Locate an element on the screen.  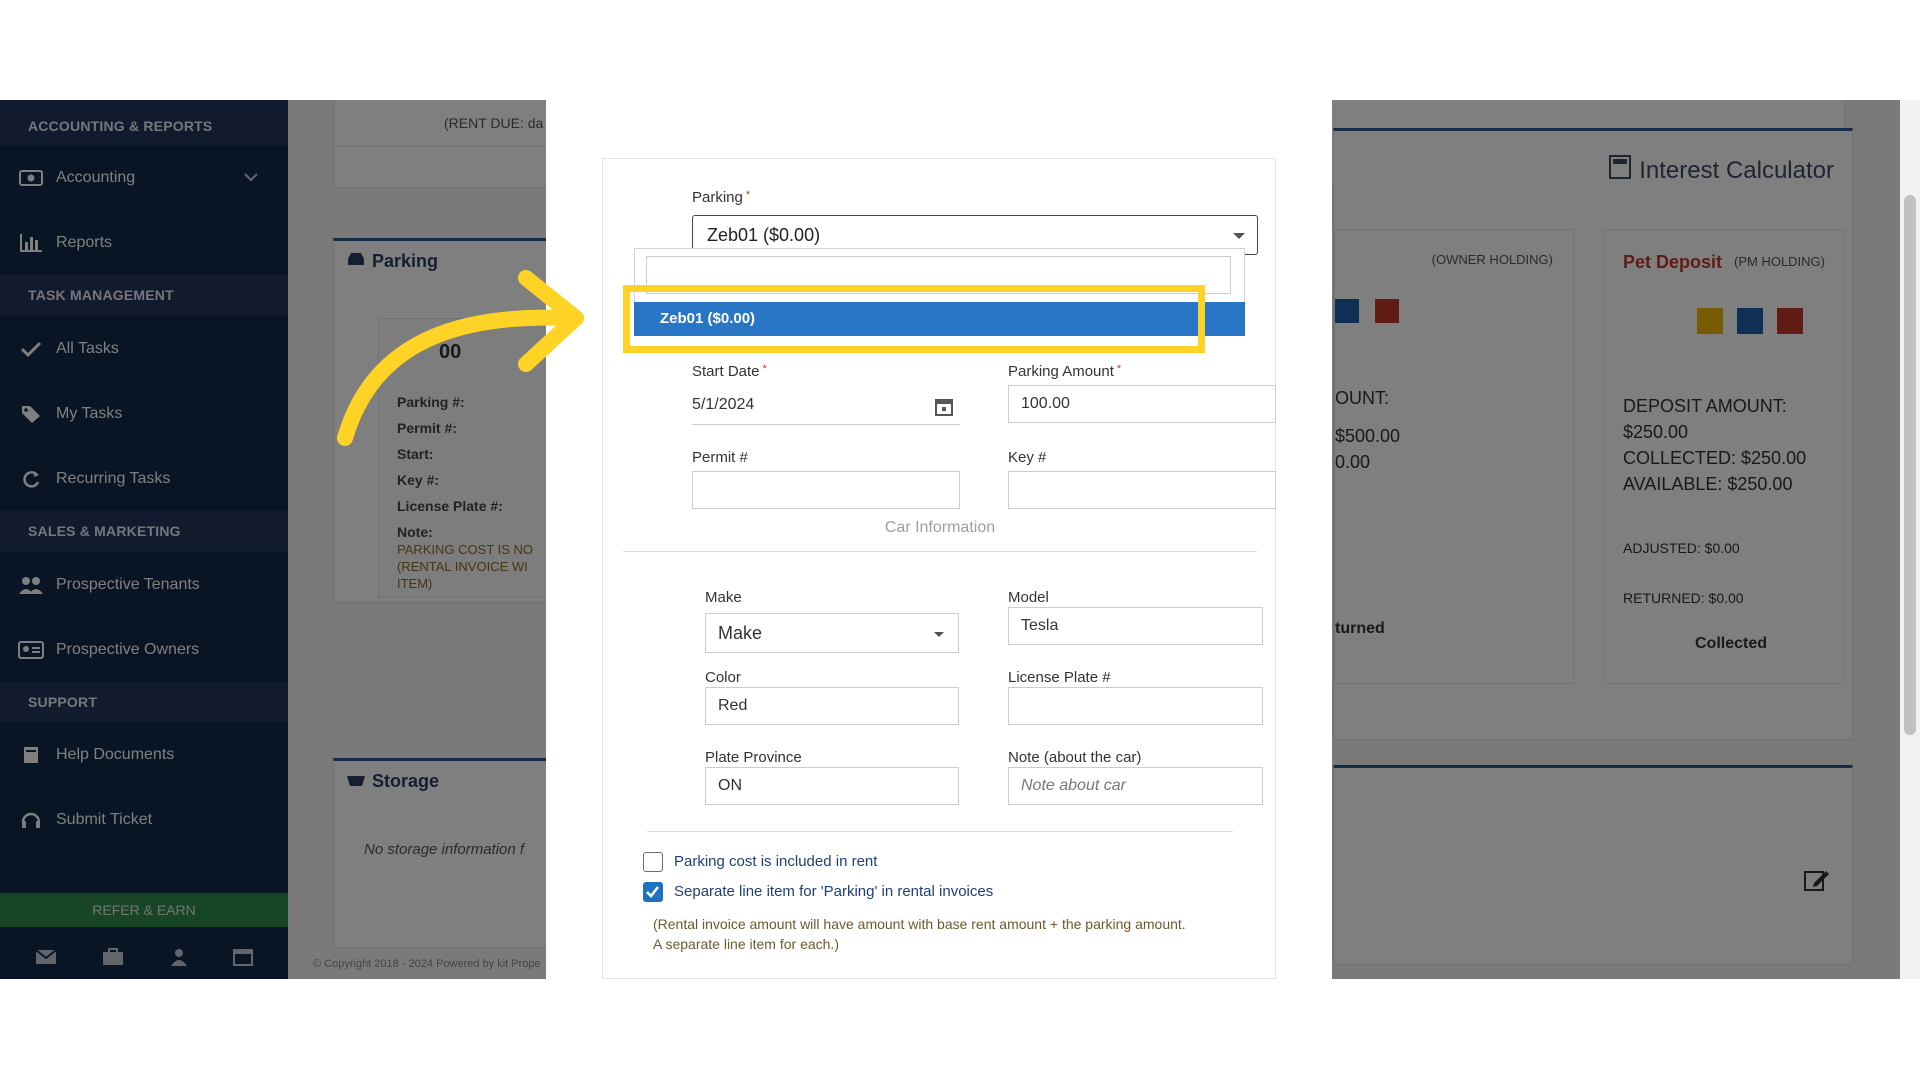
section-divider is located at coordinates (940, 551).